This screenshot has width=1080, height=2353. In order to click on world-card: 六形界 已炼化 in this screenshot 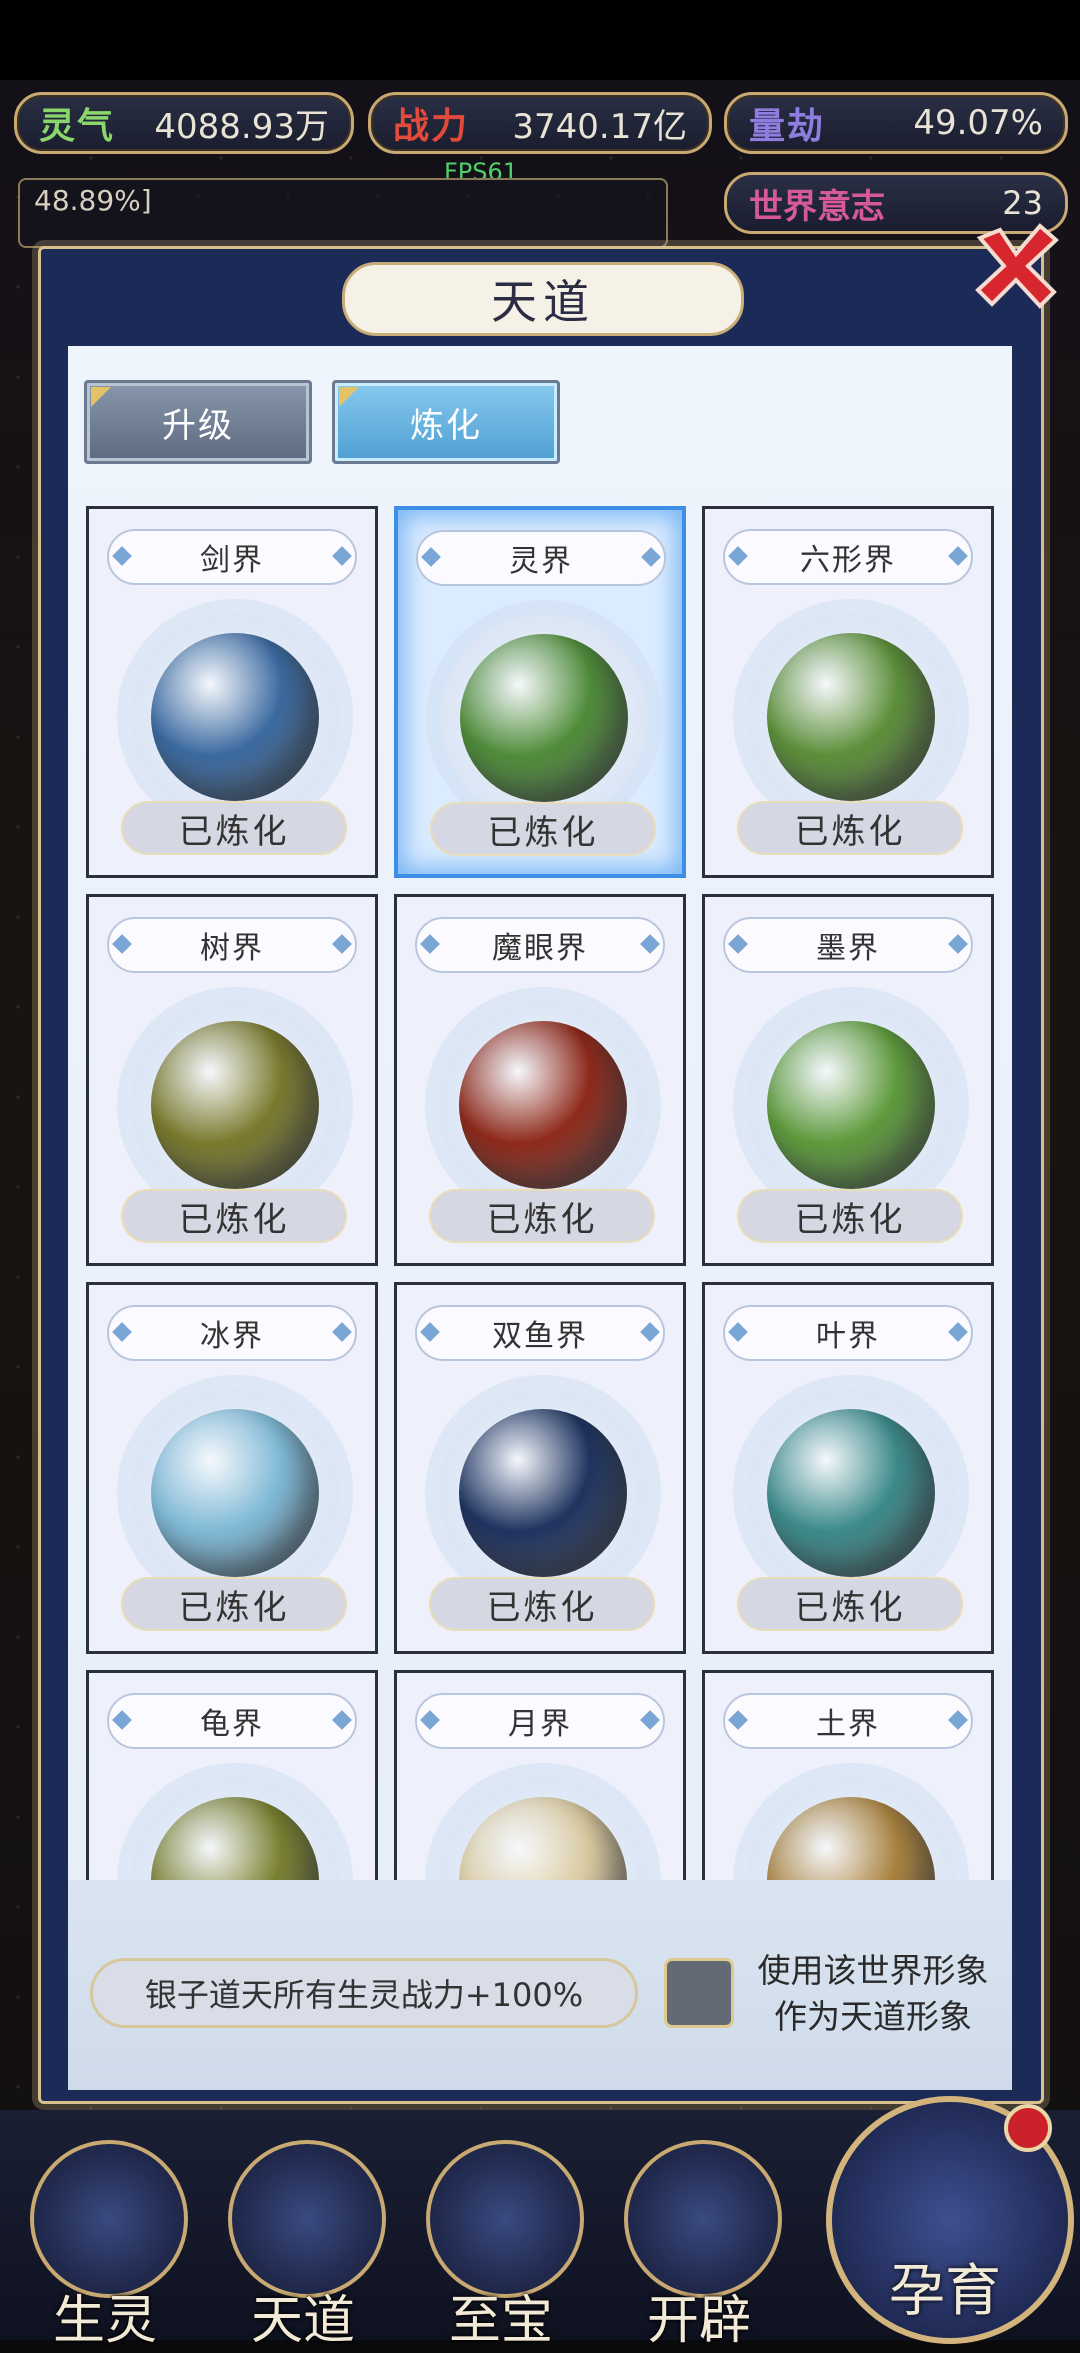, I will do `click(848, 692)`.